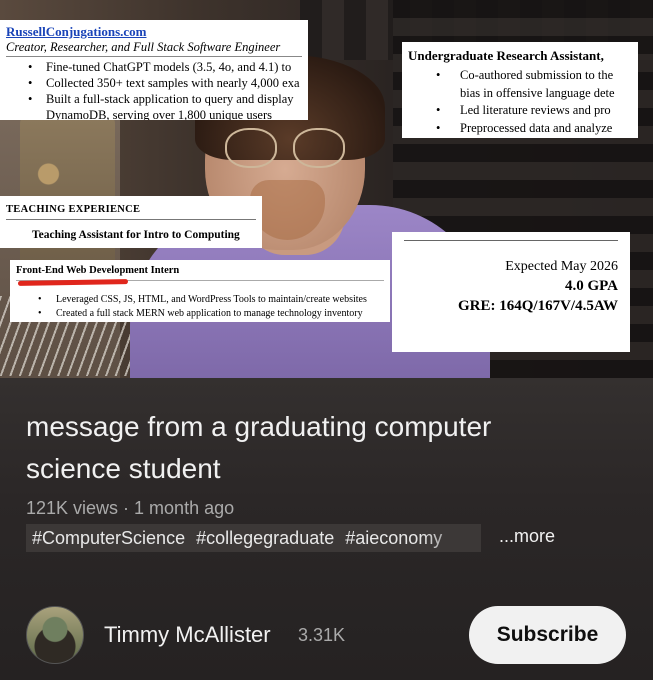 The height and width of the screenshot is (680, 653). What do you see at coordinates (537, 92) in the screenshot?
I see `resume-bullet-continuation: bias in offensive language dete` at bounding box center [537, 92].